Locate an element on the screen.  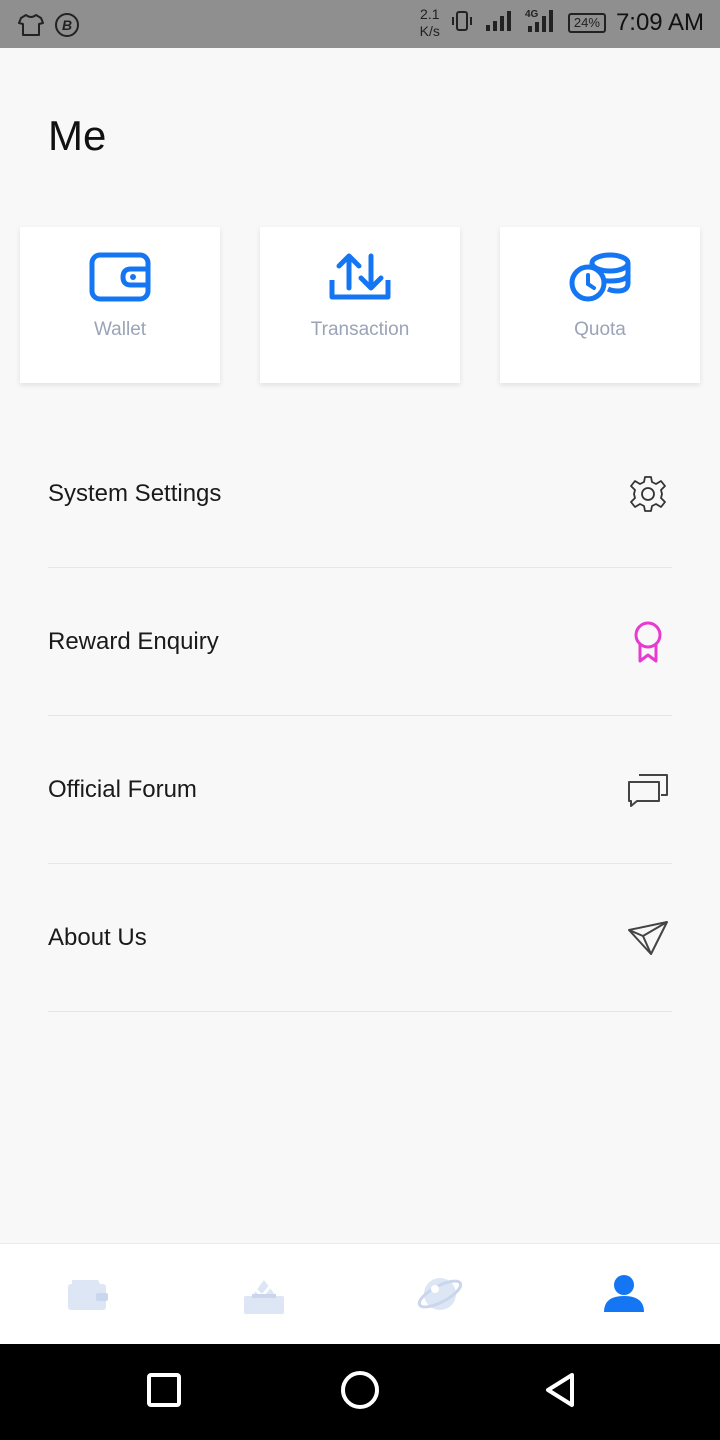
status-bar: B 2.1 K/s 4G 24% 7:09 AM is located at coordinates (360, 24).